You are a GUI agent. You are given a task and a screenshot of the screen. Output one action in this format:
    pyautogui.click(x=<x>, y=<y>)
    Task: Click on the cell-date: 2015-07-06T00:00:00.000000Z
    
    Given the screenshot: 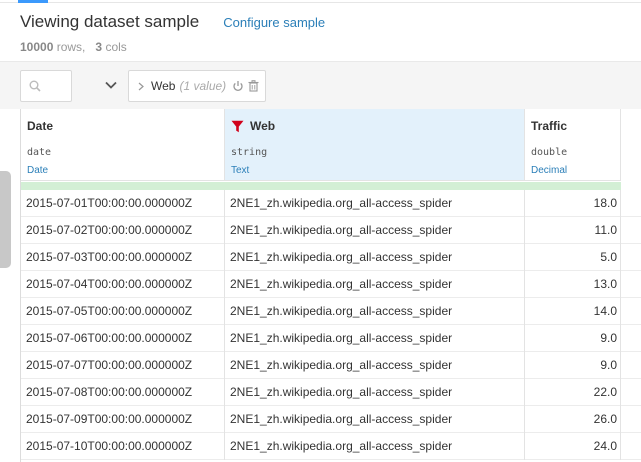 What is the action you would take?
    pyautogui.click(x=123, y=338)
    